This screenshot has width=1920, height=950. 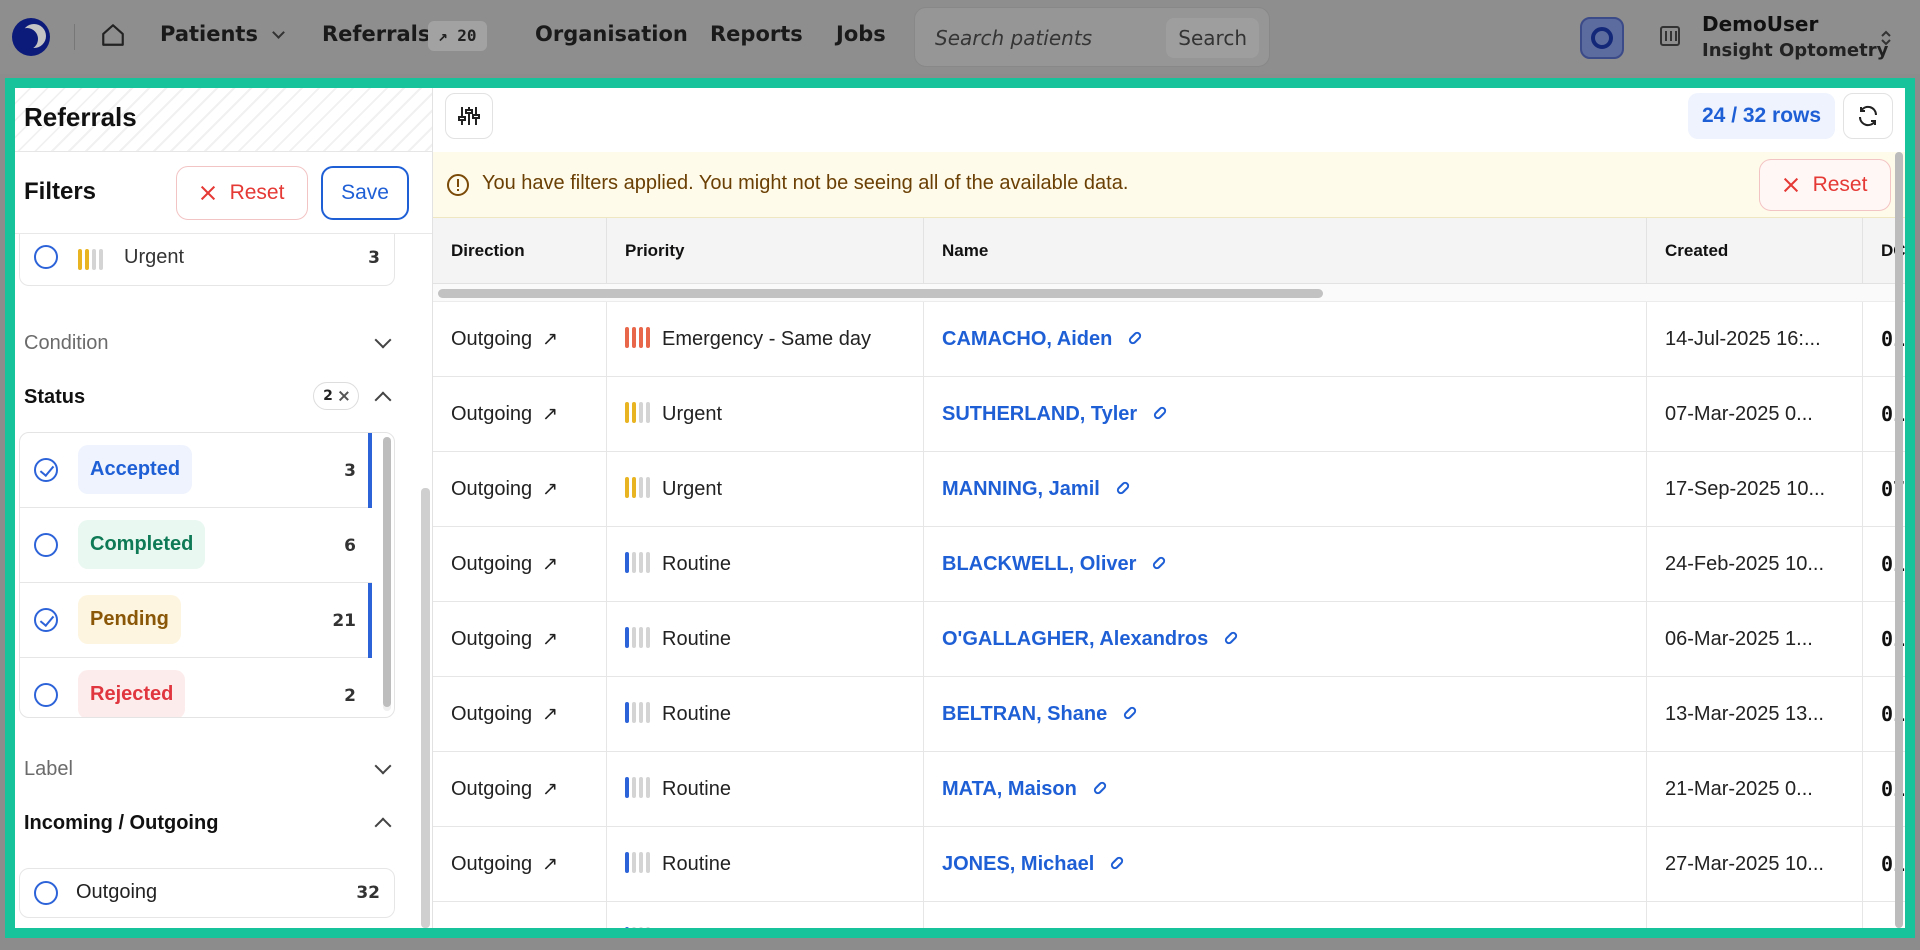 What do you see at coordinates (242, 193) in the screenshot?
I see `reset-filters-button: Reset` at bounding box center [242, 193].